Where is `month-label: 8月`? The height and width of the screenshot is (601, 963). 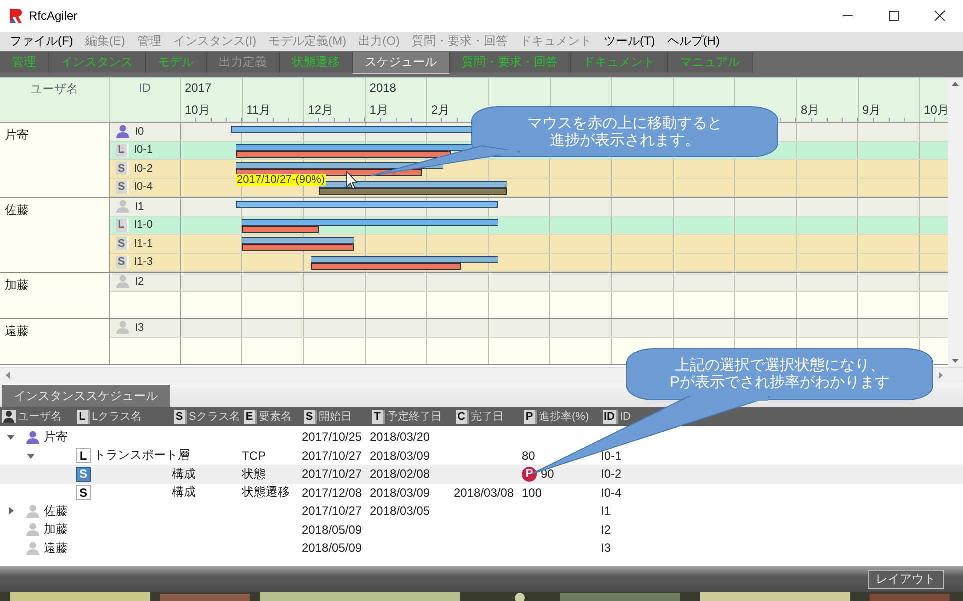 month-label: 8月 is located at coordinates (810, 110).